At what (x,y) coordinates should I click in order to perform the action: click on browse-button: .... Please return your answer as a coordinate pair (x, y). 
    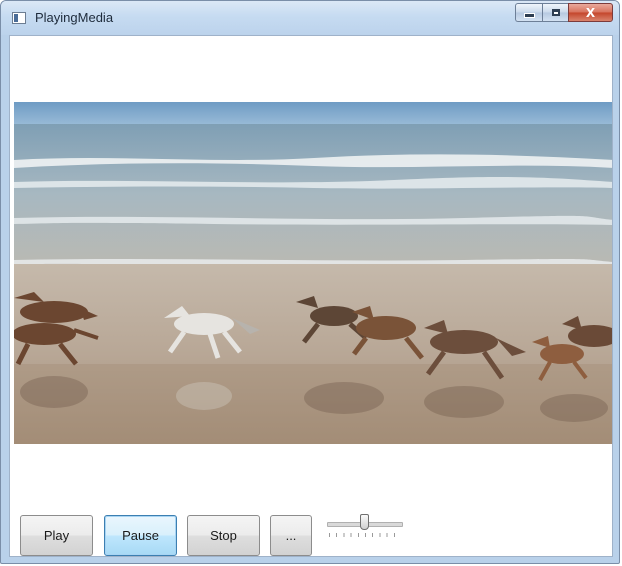
    Looking at the image, I should click on (291, 535).